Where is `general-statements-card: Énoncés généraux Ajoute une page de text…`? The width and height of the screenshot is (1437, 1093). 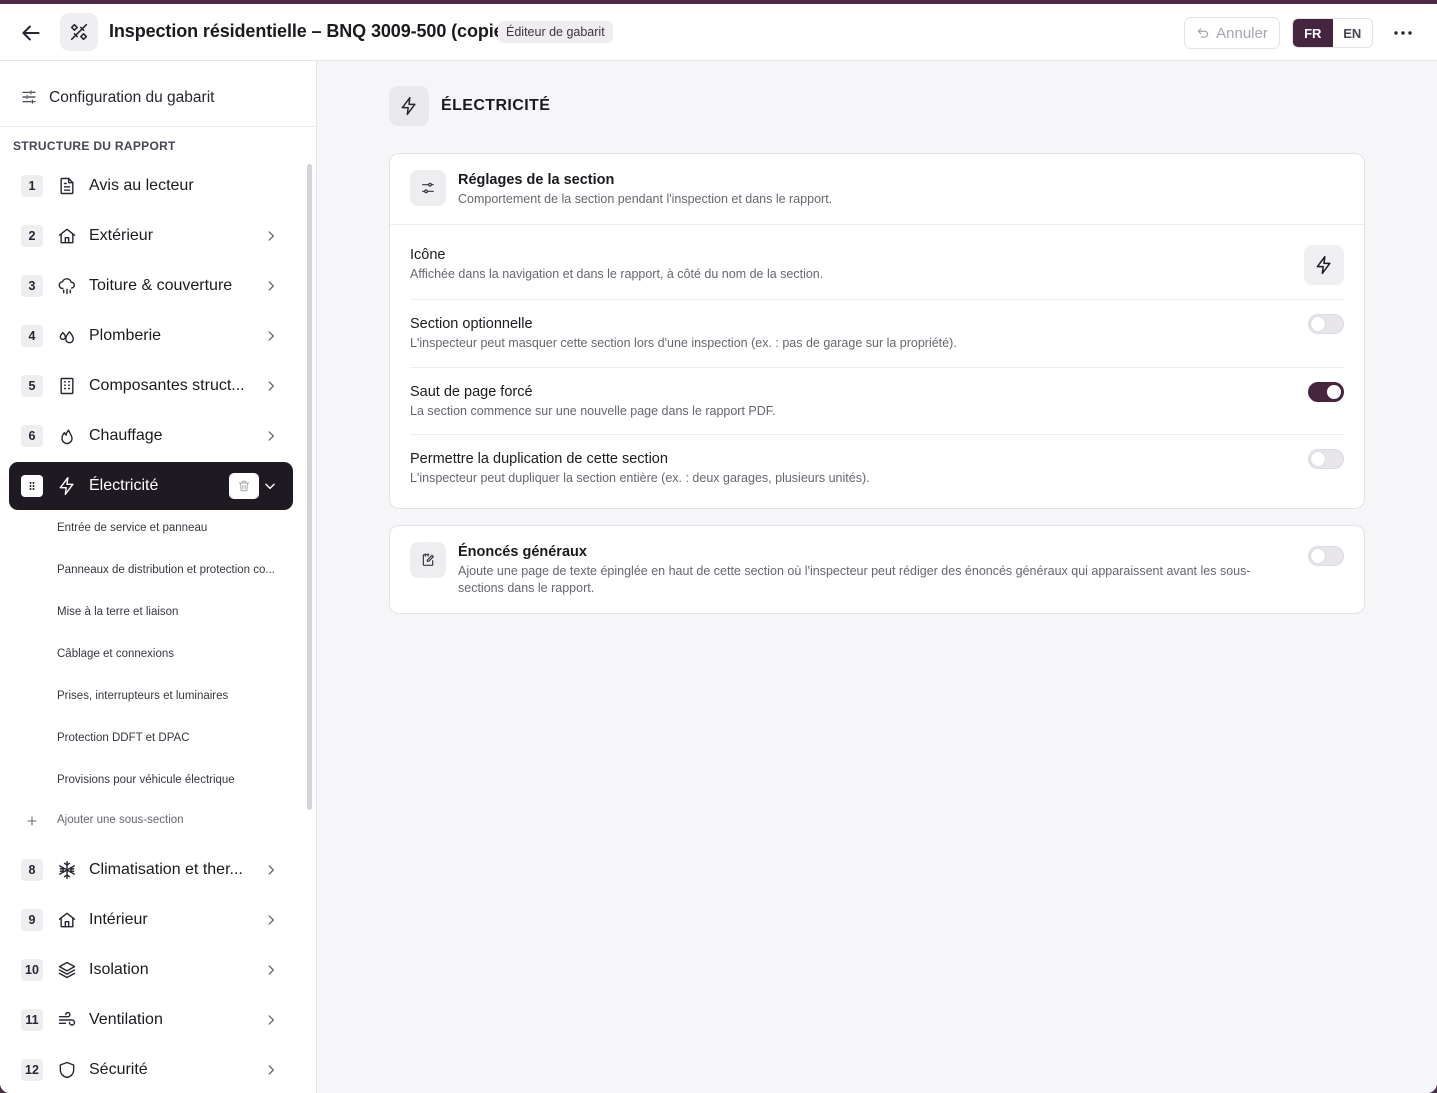 general-statements-card: Énoncés généraux Ajoute une page de text… is located at coordinates (877, 569).